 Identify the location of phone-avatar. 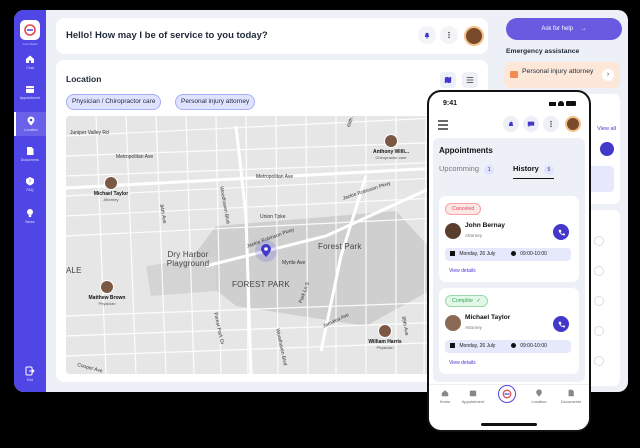
(573, 124).